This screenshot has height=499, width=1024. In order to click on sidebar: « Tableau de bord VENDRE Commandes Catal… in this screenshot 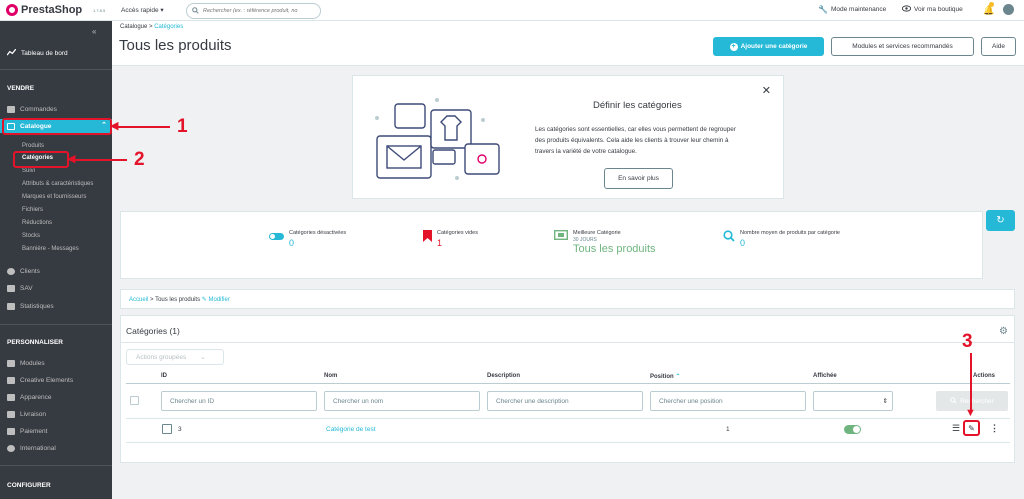, I will do `click(56, 260)`.